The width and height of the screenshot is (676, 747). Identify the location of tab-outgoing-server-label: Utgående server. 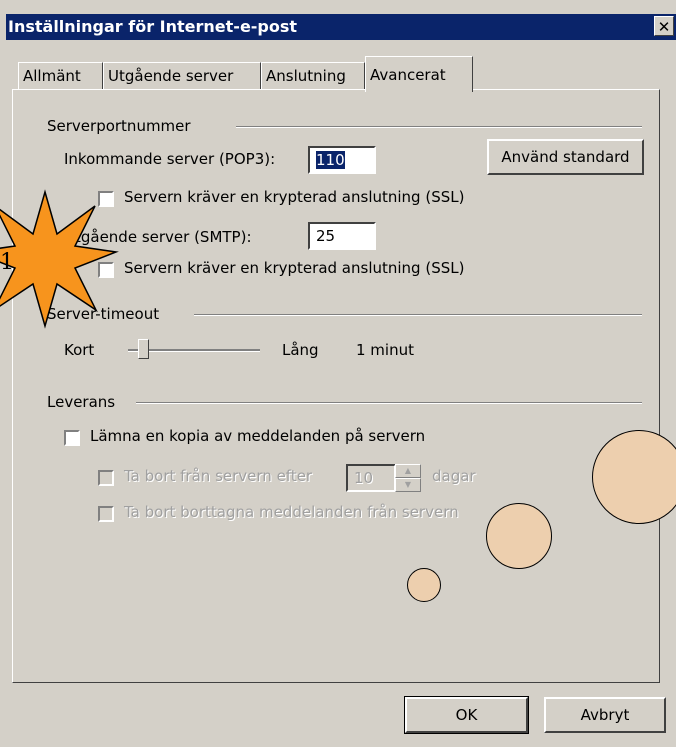
(171, 76).